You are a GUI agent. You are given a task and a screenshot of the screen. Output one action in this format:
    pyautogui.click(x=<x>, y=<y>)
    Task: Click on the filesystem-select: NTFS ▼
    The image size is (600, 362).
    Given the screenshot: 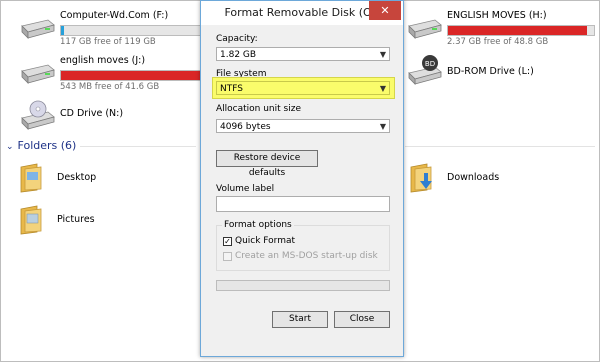 What is the action you would take?
    pyautogui.click(x=303, y=88)
    